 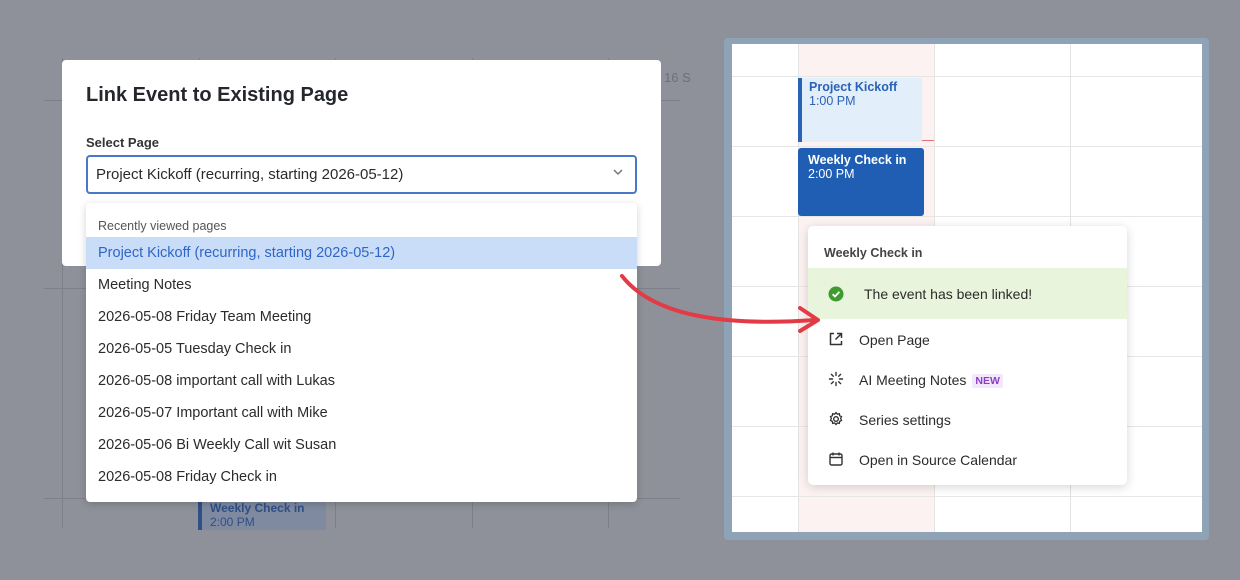 What do you see at coordinates (873, 253) in the screenshot?
I see `popover-title: Weekly Check in` at bounding box center [873, 253].